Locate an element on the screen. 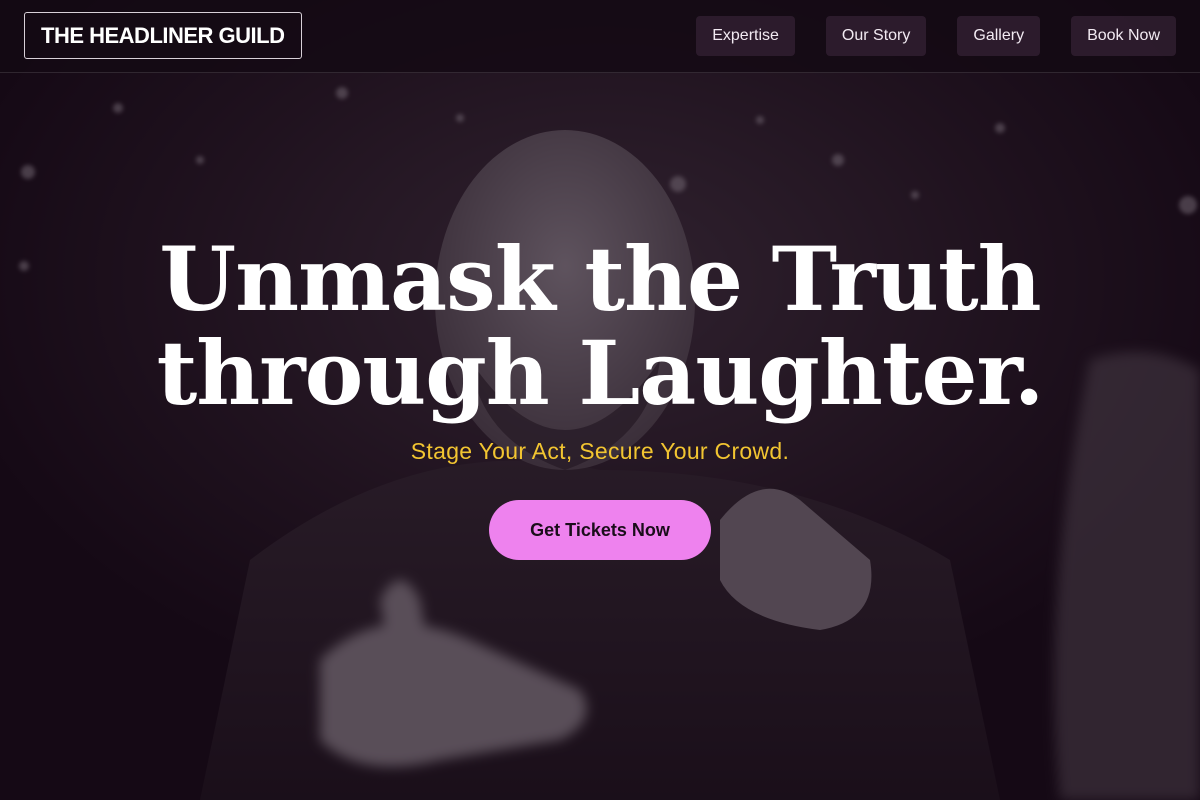 The height and width of the screenshot is (800, 1200). site-logo: THE HEADLINER GUILD is located at coordinates (163, 35).